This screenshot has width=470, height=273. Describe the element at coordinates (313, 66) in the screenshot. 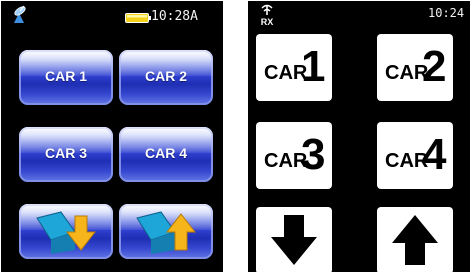

I see `car-number-label: 1` at that location.